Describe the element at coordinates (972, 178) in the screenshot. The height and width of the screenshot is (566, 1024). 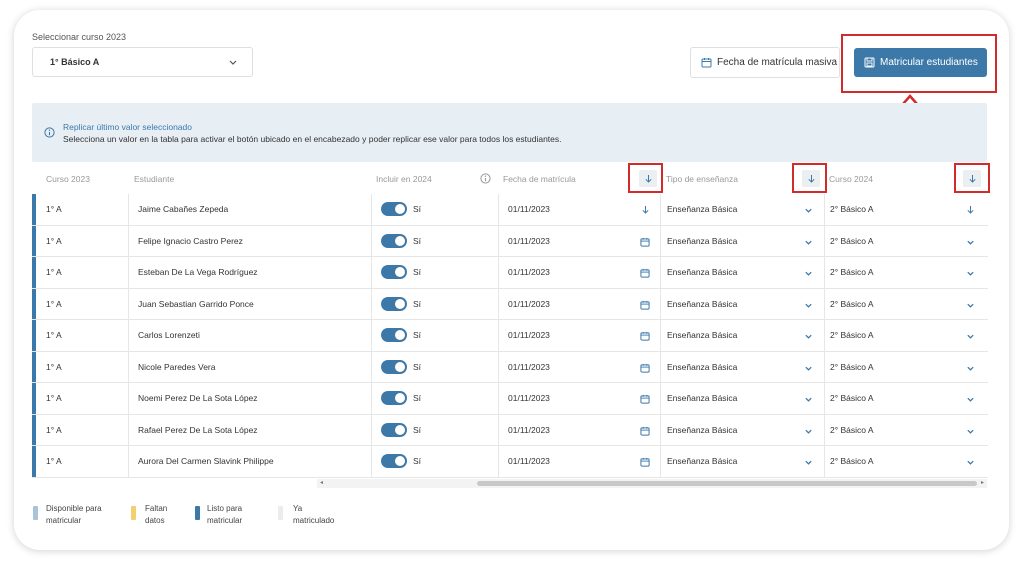
I see `replicate-curso-button` at that location.